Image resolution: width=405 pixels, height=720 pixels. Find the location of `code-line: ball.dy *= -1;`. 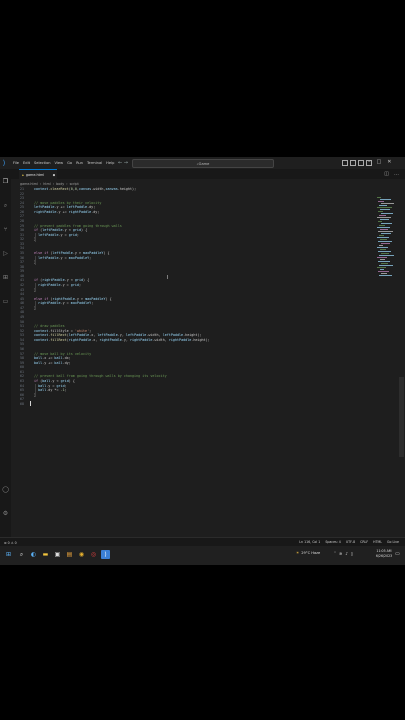

code-line: ball.dy *= -1; is located at coordinates (50, 390).